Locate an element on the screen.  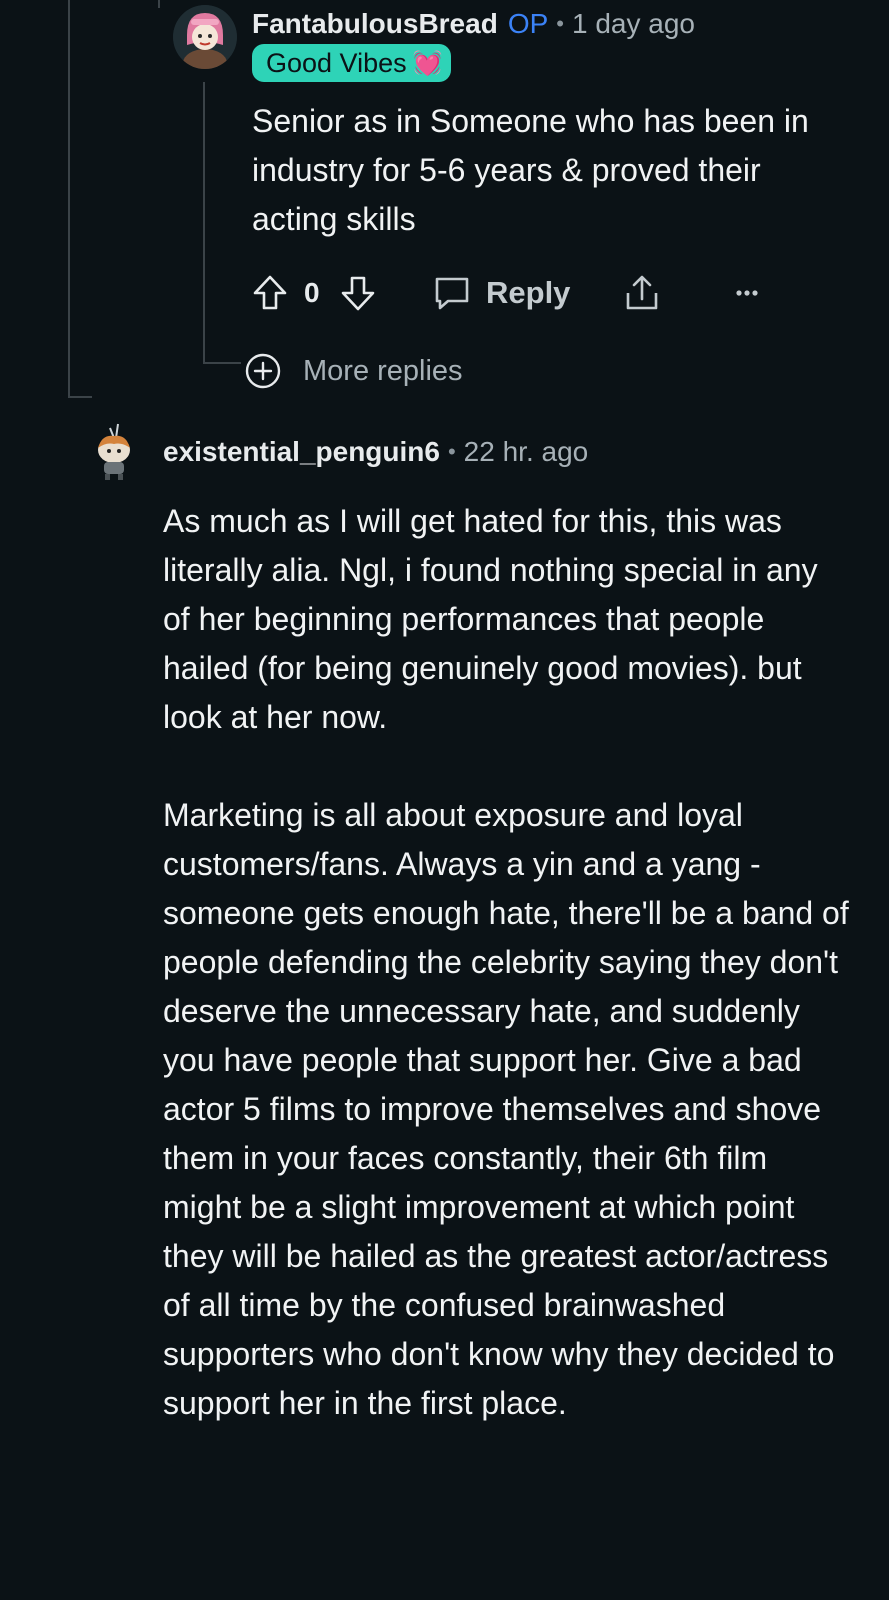
author-name: FantabulousBread is located at coordinates (375, 24).